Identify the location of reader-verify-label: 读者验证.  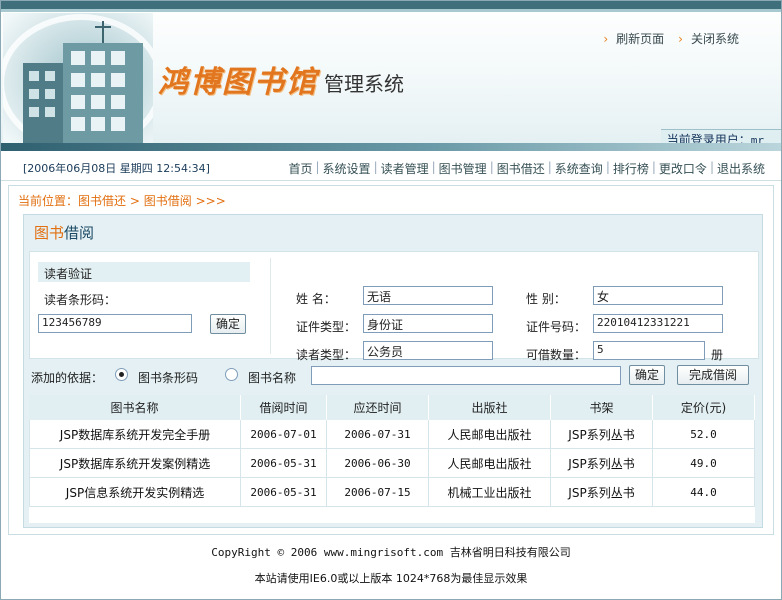
(144, 272).